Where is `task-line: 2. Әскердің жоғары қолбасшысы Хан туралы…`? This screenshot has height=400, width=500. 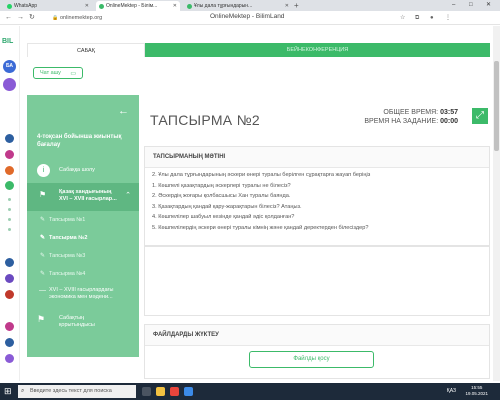
task-line: 2. Әскердің жоғары қолбасшысы Хан туралы… is located at coordinates (221, 196).